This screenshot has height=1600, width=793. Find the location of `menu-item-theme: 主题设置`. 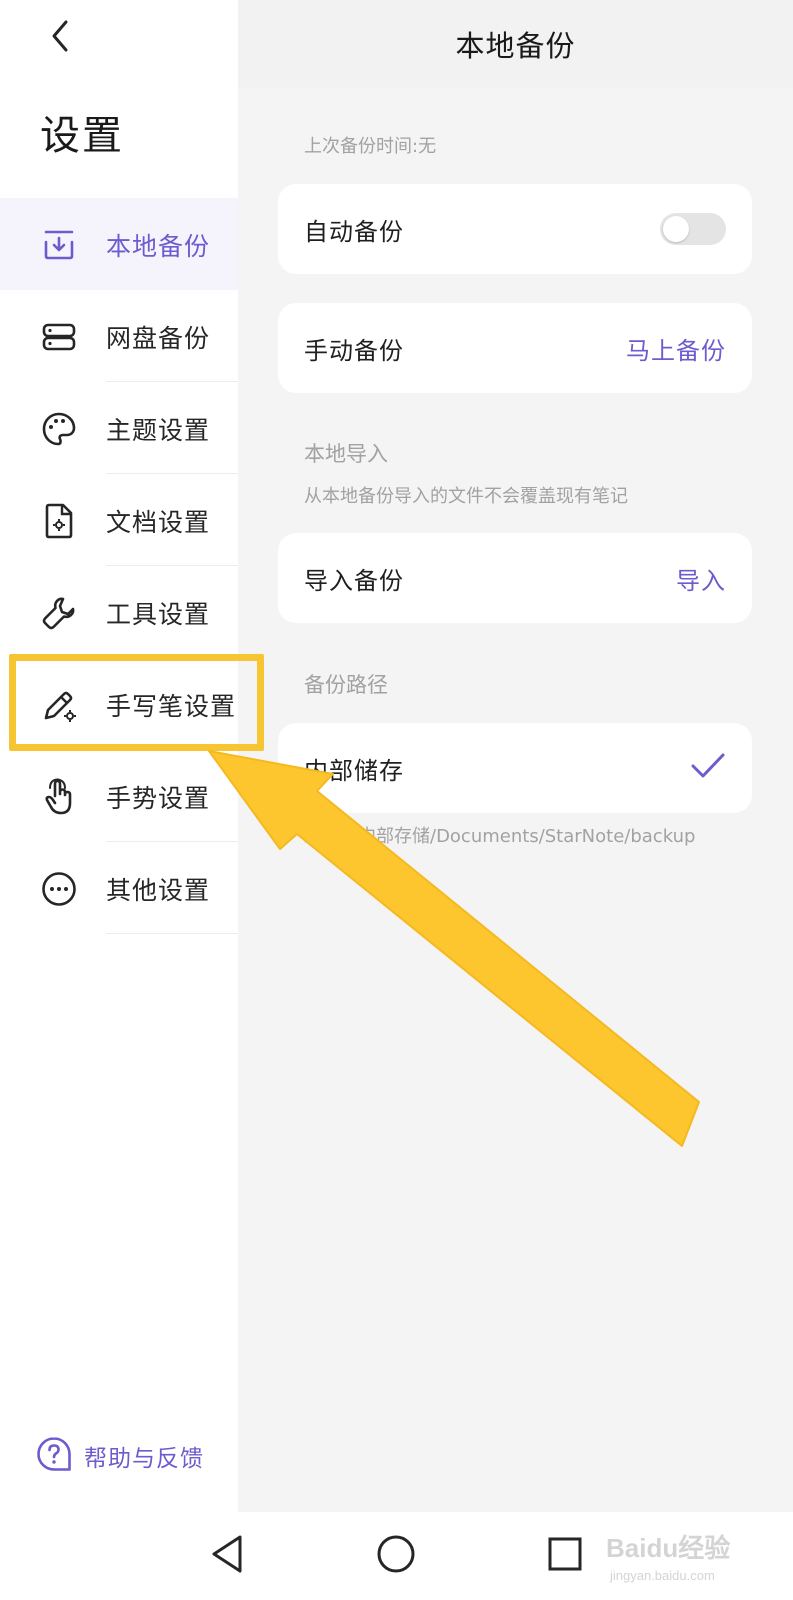

menu-item-theme: 主题设置 is located at coordinates (119, 428).